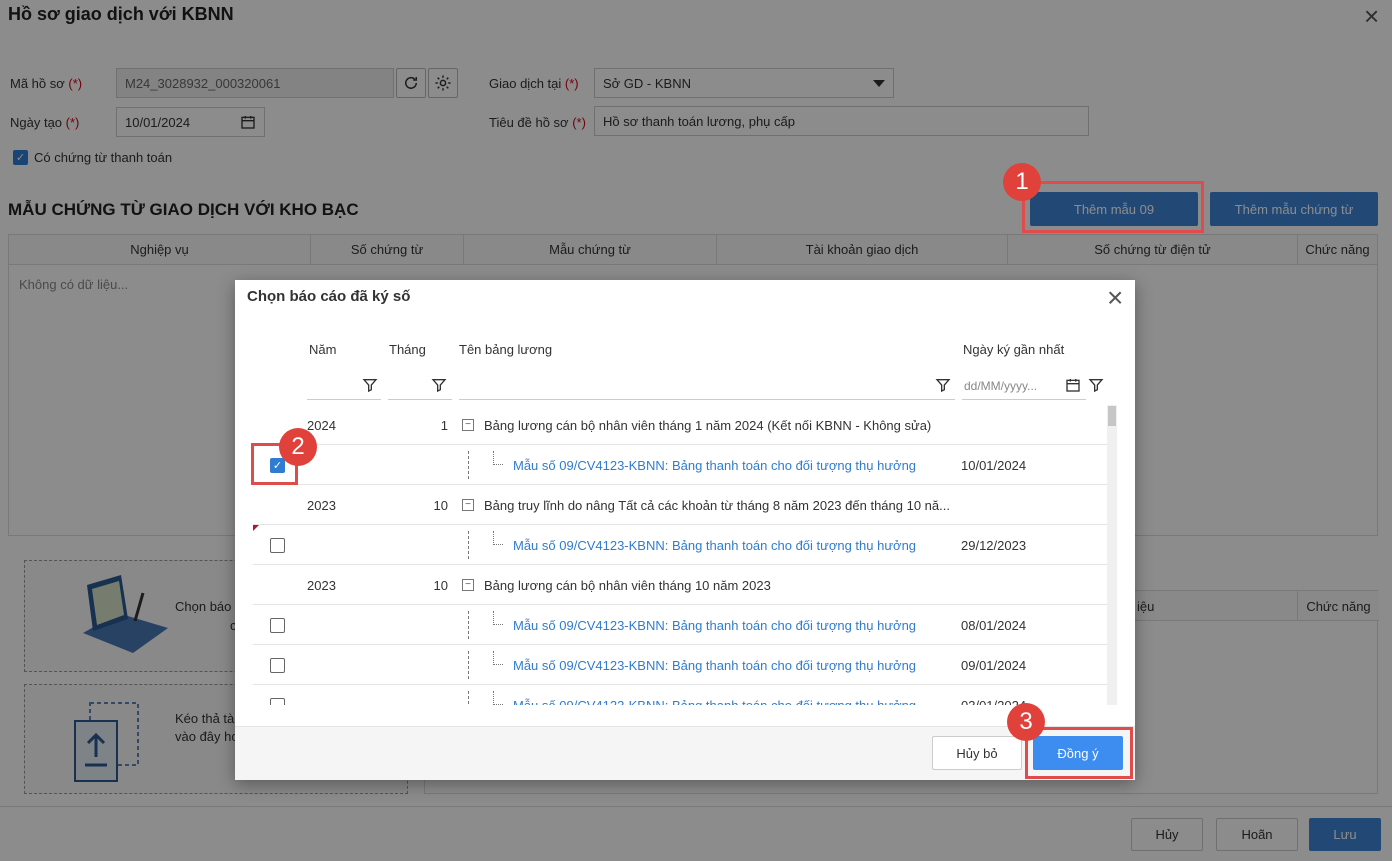 The image size is (1392, 861). Describe the element at coordinates (506, 349) in the screenshot. I see `col-ten: Tên bảng lương` at that location.